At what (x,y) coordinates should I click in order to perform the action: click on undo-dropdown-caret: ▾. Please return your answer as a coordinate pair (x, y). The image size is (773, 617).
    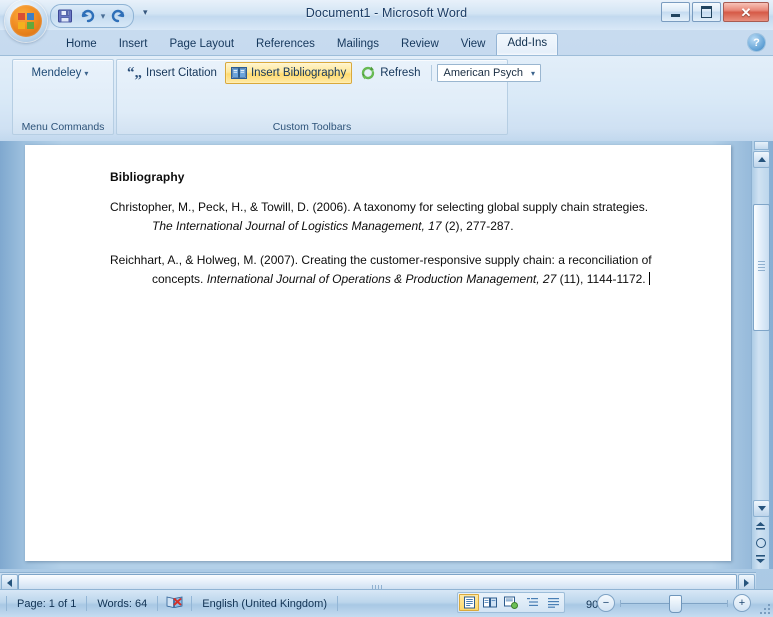
    Looking at the image, I should click on (103, 16).